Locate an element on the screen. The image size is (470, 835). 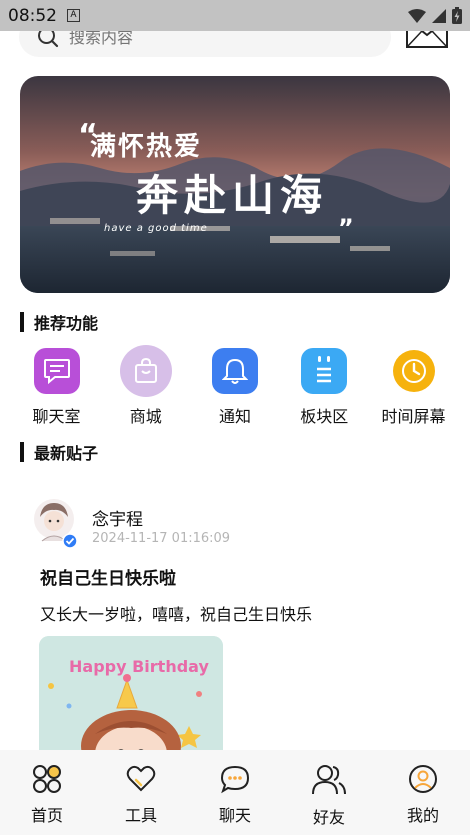
tab-label: 聊天 is located at coordinates (234, 815).